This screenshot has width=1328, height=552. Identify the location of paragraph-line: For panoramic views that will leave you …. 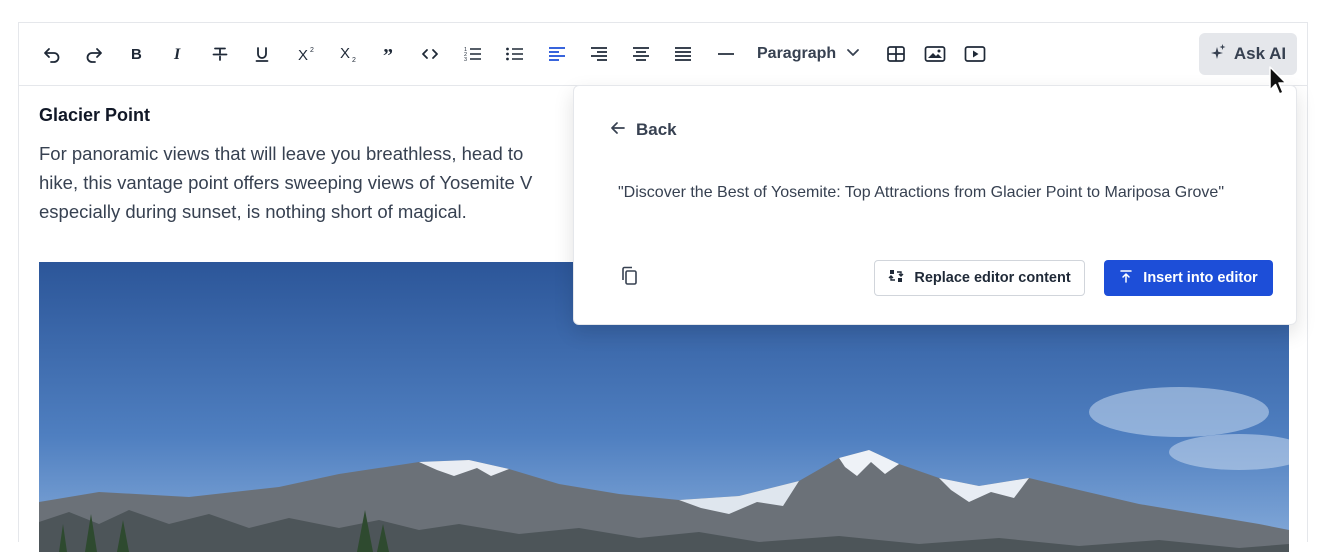
(281, 153).